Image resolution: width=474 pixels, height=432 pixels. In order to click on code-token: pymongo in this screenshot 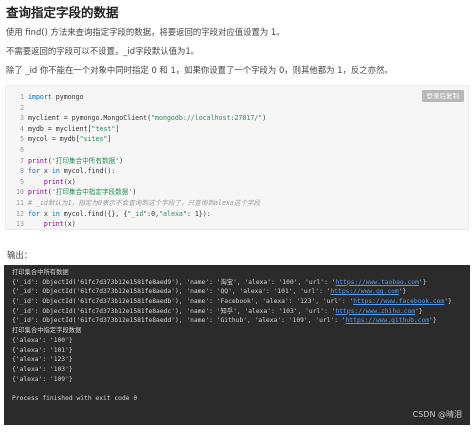, I will do `click(67, 97)`.